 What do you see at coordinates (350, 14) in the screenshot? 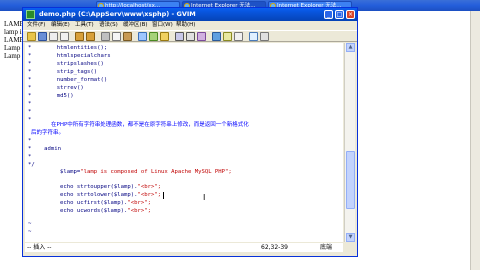
I see `close-button: ×` at bounding box center [350, 14].